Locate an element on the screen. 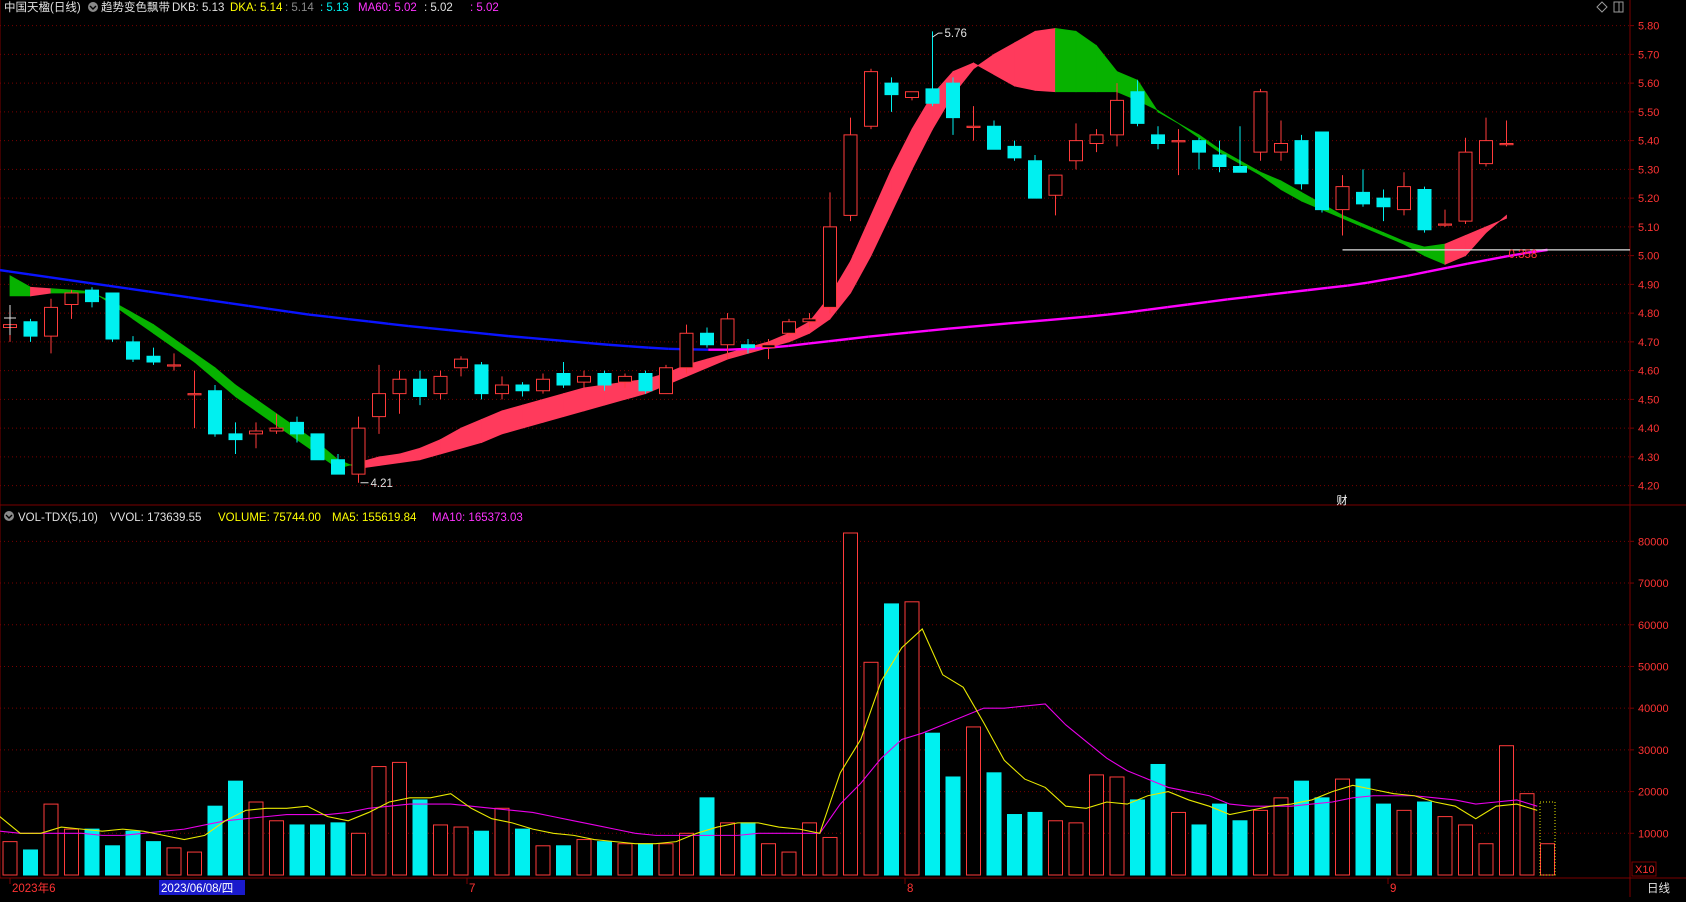 The height and width of the screenshot is (902, 1686). indicator-extra-1: : 5.14 is located at coordinates (299, 8).